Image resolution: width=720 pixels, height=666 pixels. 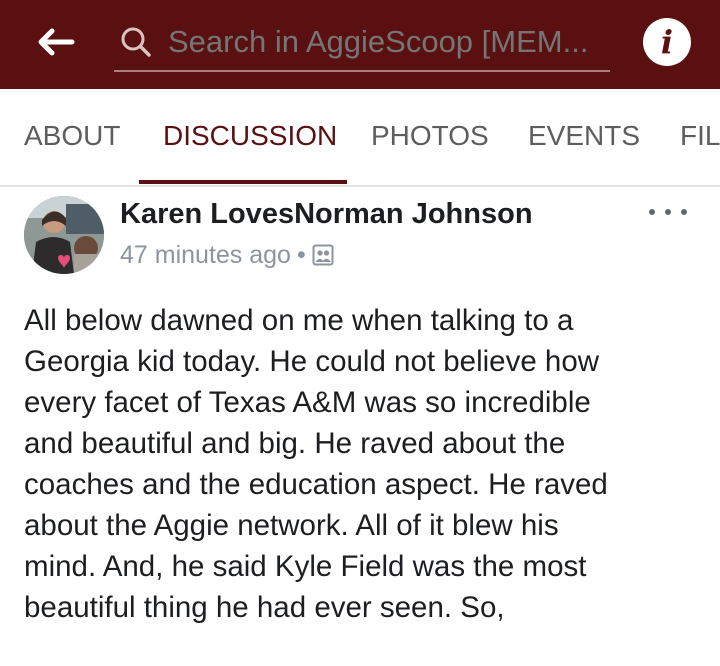 I want to click on tab-files: FIL, so click(x=700, y=136).